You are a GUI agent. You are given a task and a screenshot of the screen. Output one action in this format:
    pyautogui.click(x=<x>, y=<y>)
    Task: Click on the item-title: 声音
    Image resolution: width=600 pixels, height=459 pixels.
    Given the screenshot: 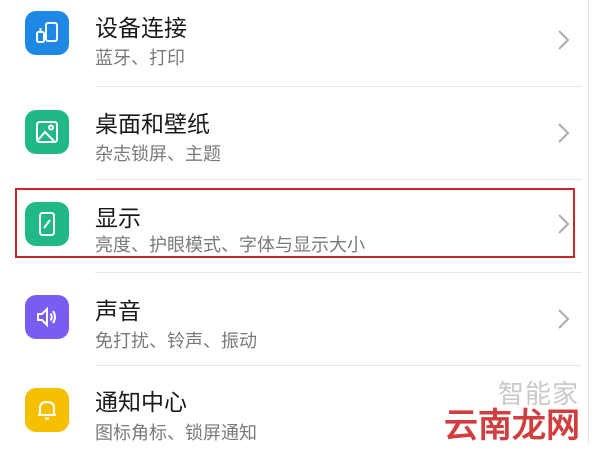 What is the action you would take?
    pyautogui.click(x=118, y=312)
    